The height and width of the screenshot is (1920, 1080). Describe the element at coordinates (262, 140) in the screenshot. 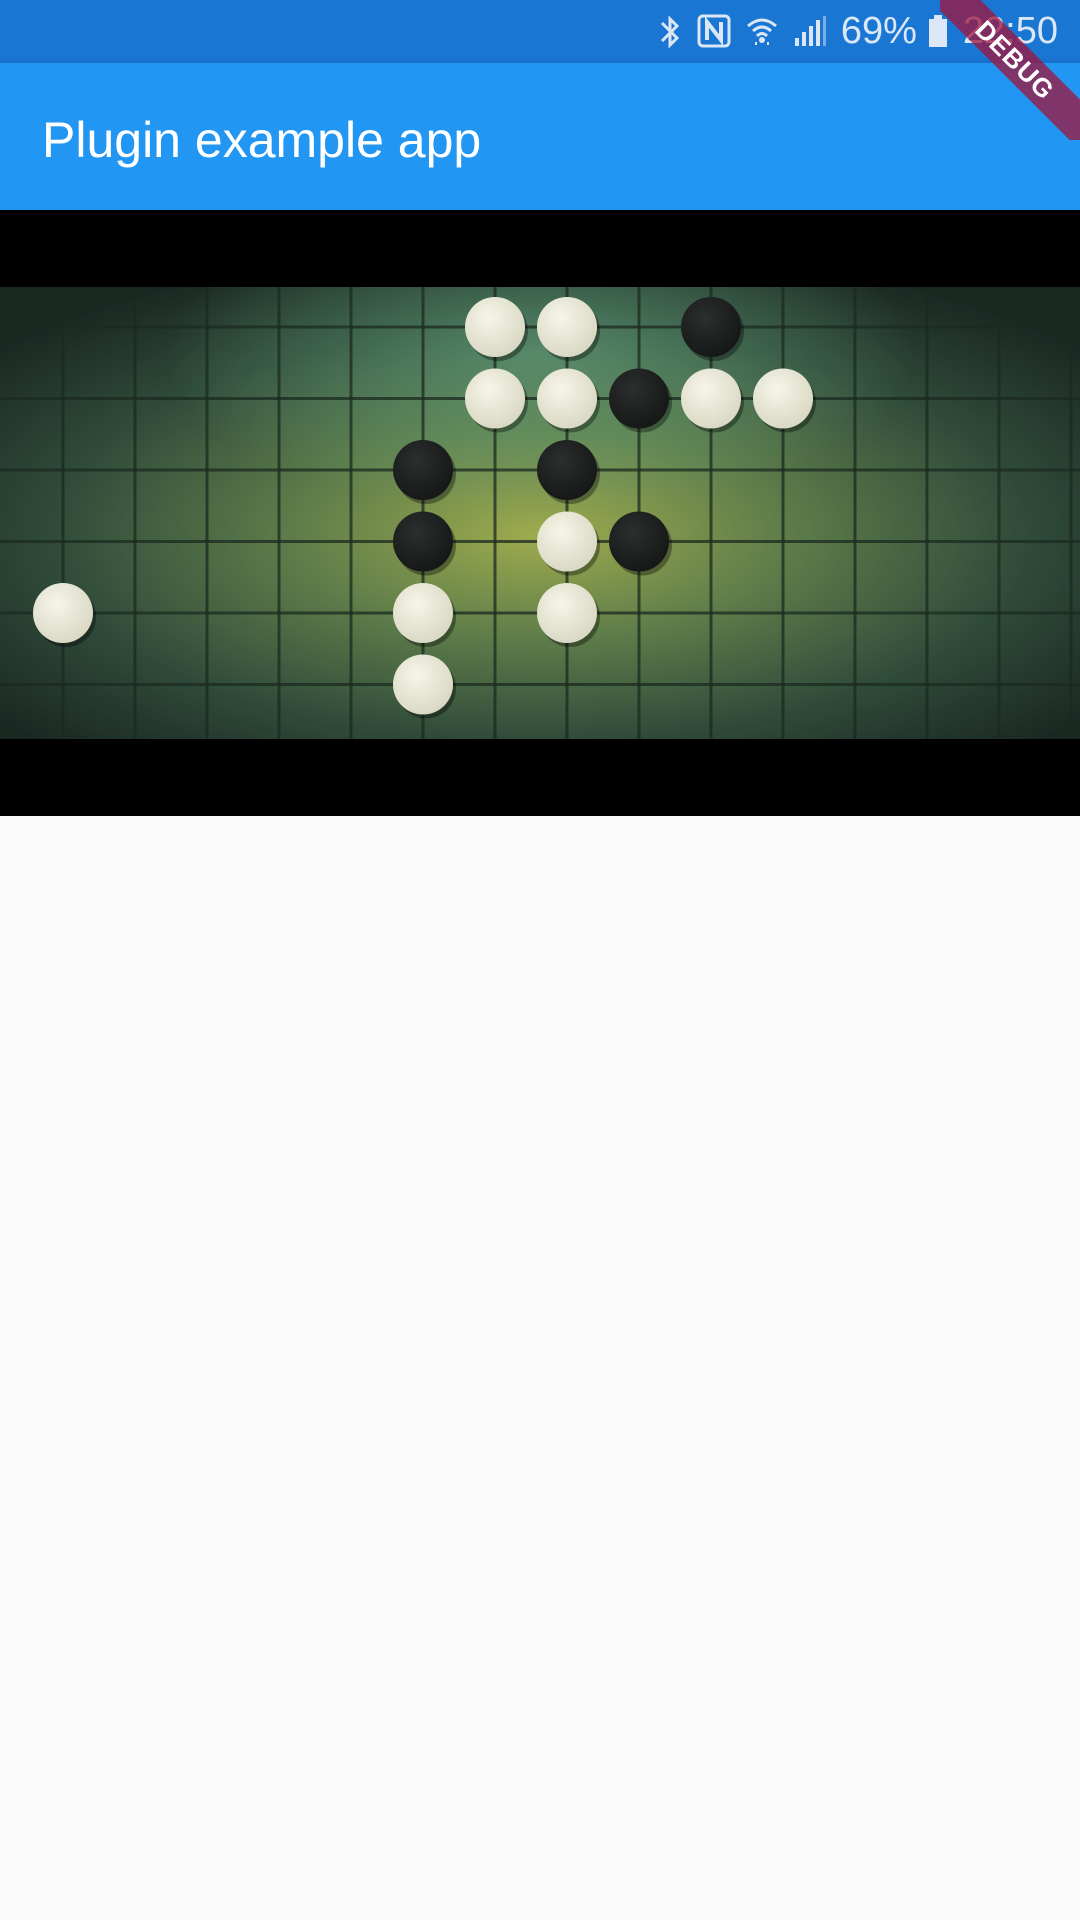

I see `page-title: Plugin example app` at that location.